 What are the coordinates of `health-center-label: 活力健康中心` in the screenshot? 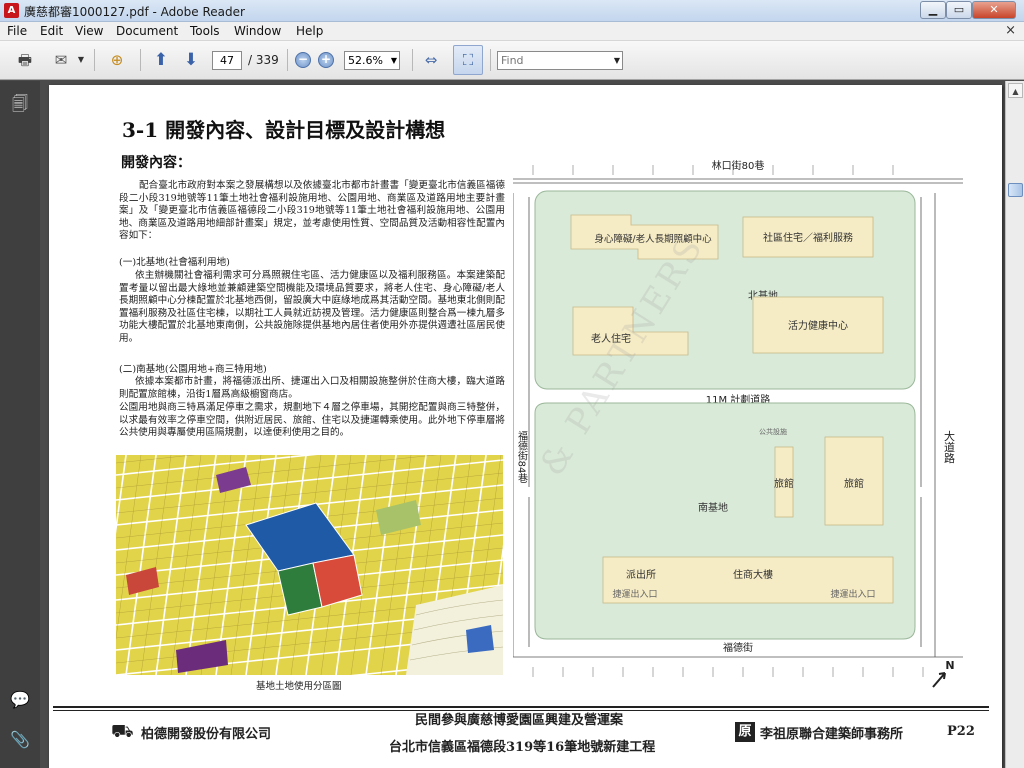 It's located at (818, 325).